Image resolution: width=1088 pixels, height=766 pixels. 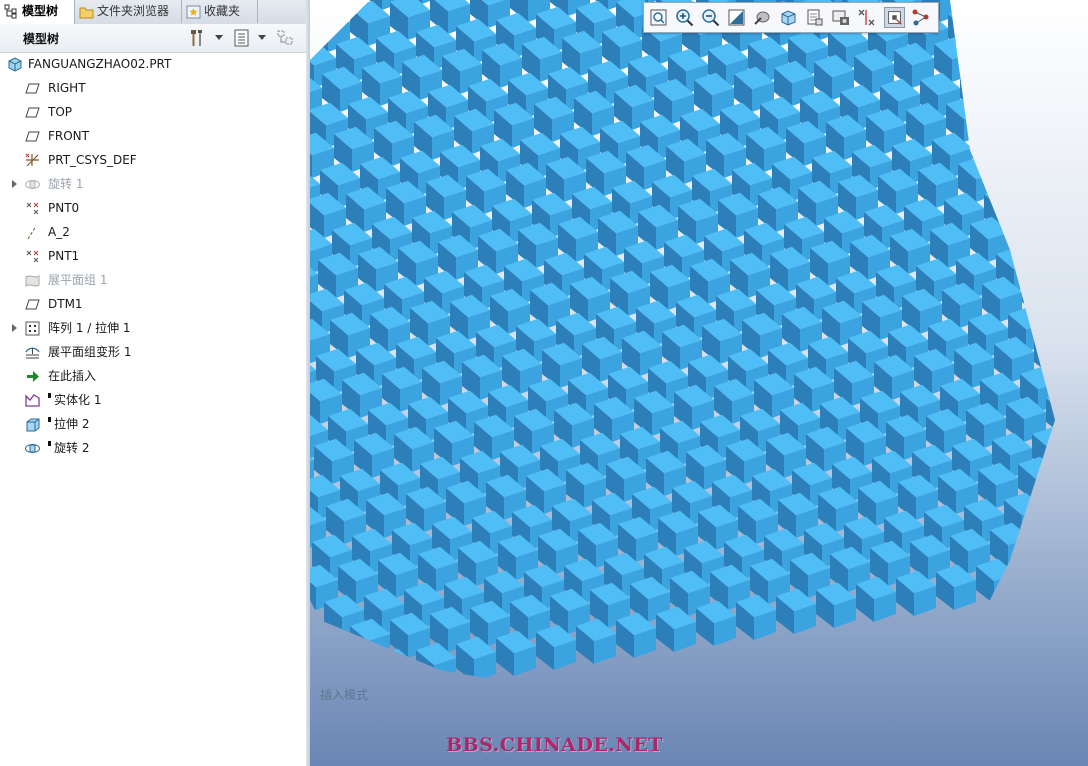 I want to click on tree-columns-icon, so click(x=242, y=38).